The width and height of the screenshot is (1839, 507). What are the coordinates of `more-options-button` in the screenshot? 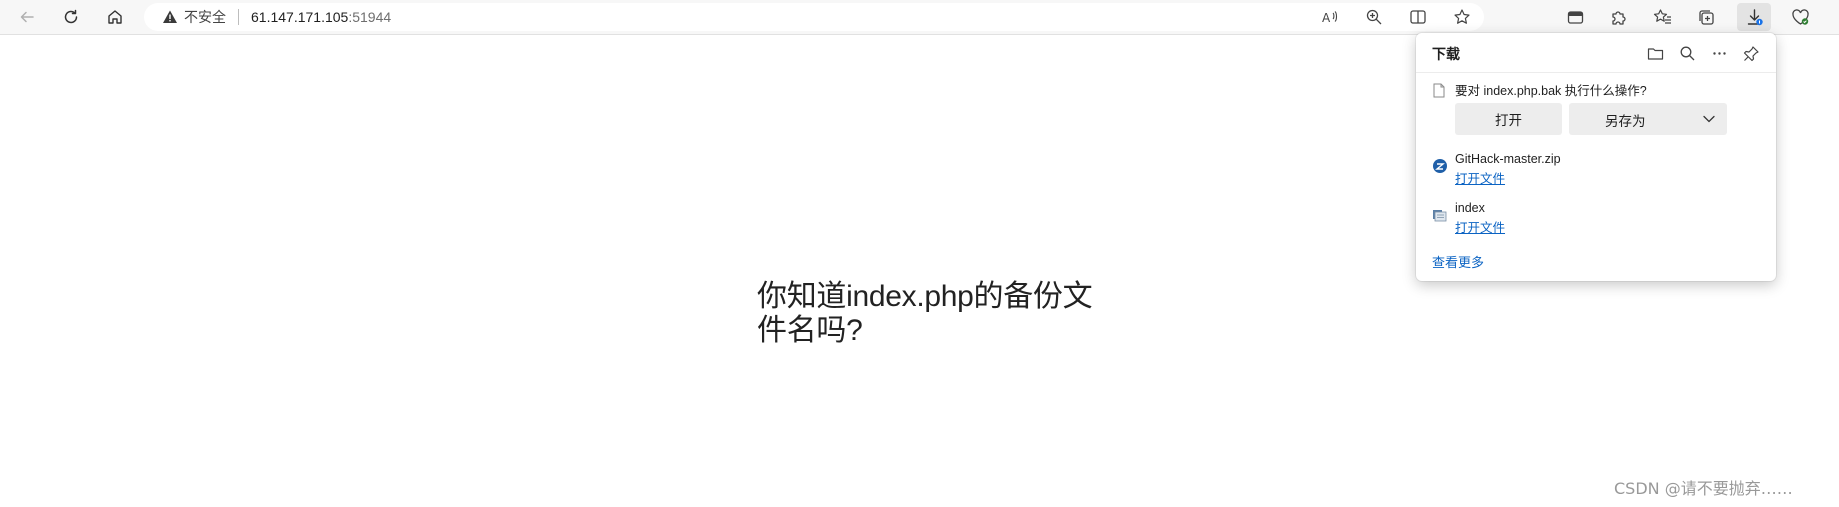 It's located at (1719, 53).